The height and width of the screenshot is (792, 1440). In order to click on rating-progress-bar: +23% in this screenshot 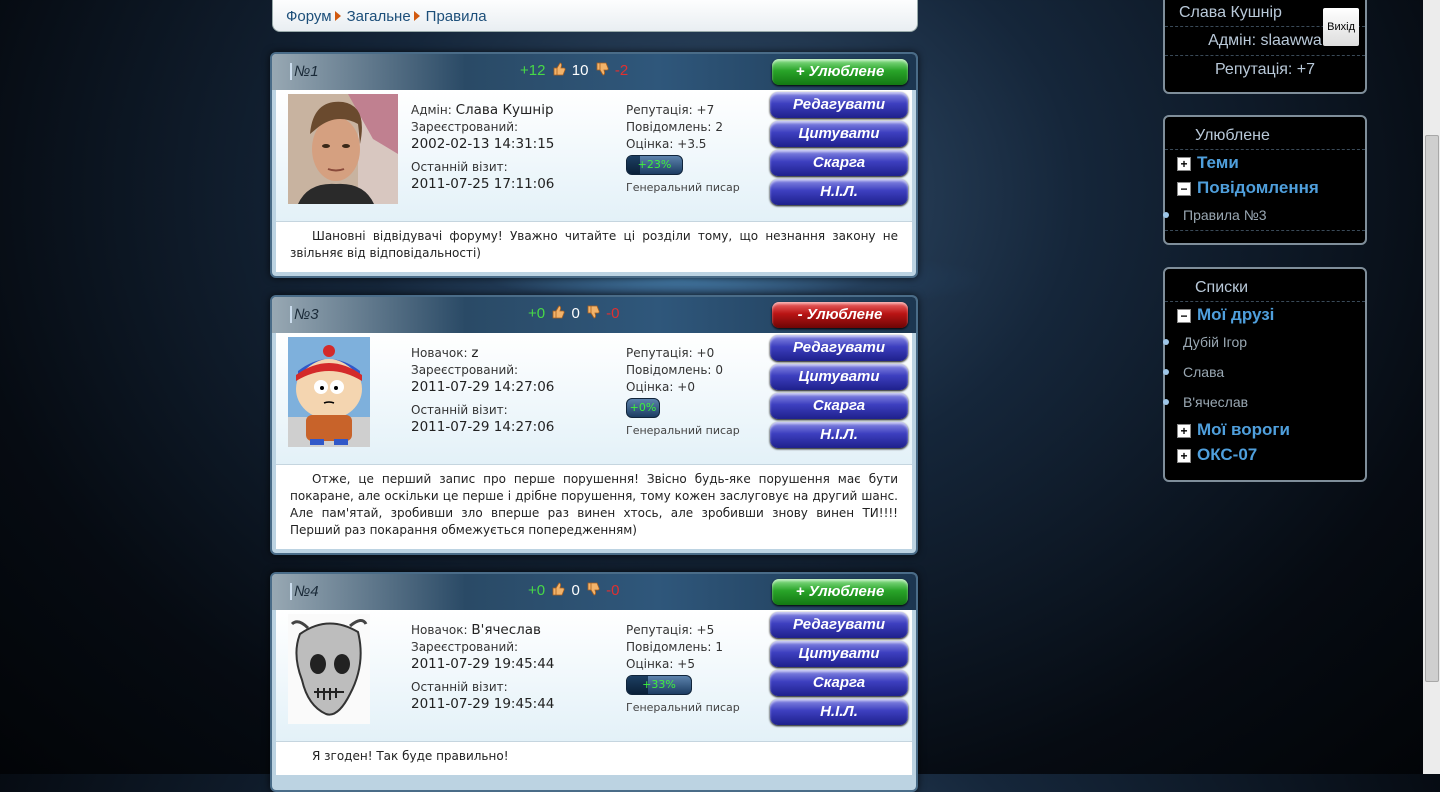, I will do `click(654, 165)`.